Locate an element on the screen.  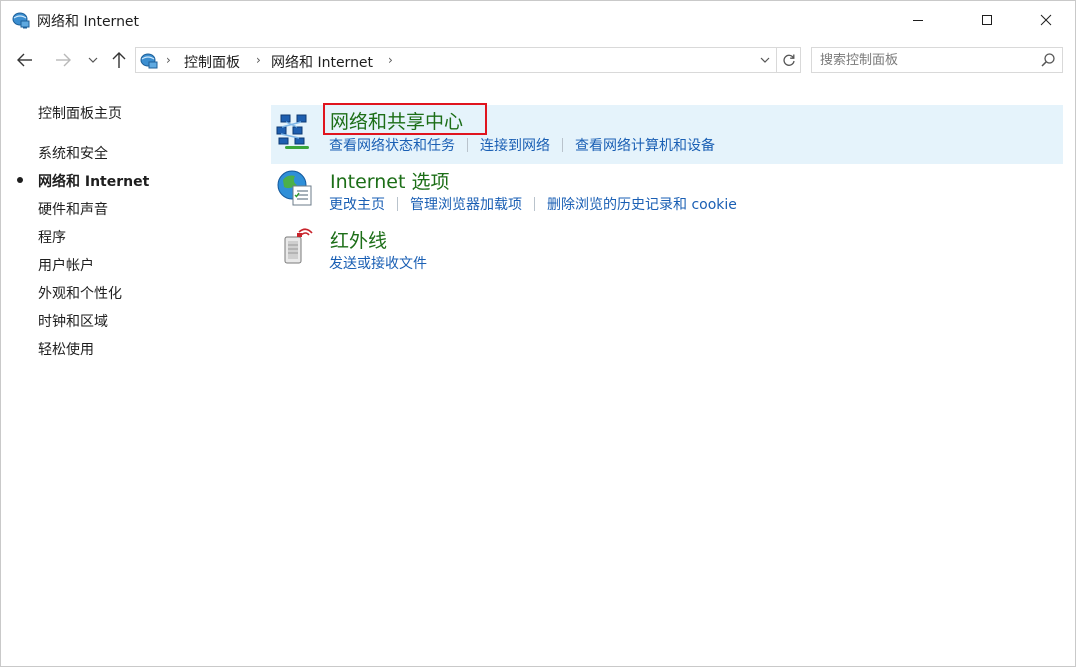
close-button is located at coordinates (1046, 20).